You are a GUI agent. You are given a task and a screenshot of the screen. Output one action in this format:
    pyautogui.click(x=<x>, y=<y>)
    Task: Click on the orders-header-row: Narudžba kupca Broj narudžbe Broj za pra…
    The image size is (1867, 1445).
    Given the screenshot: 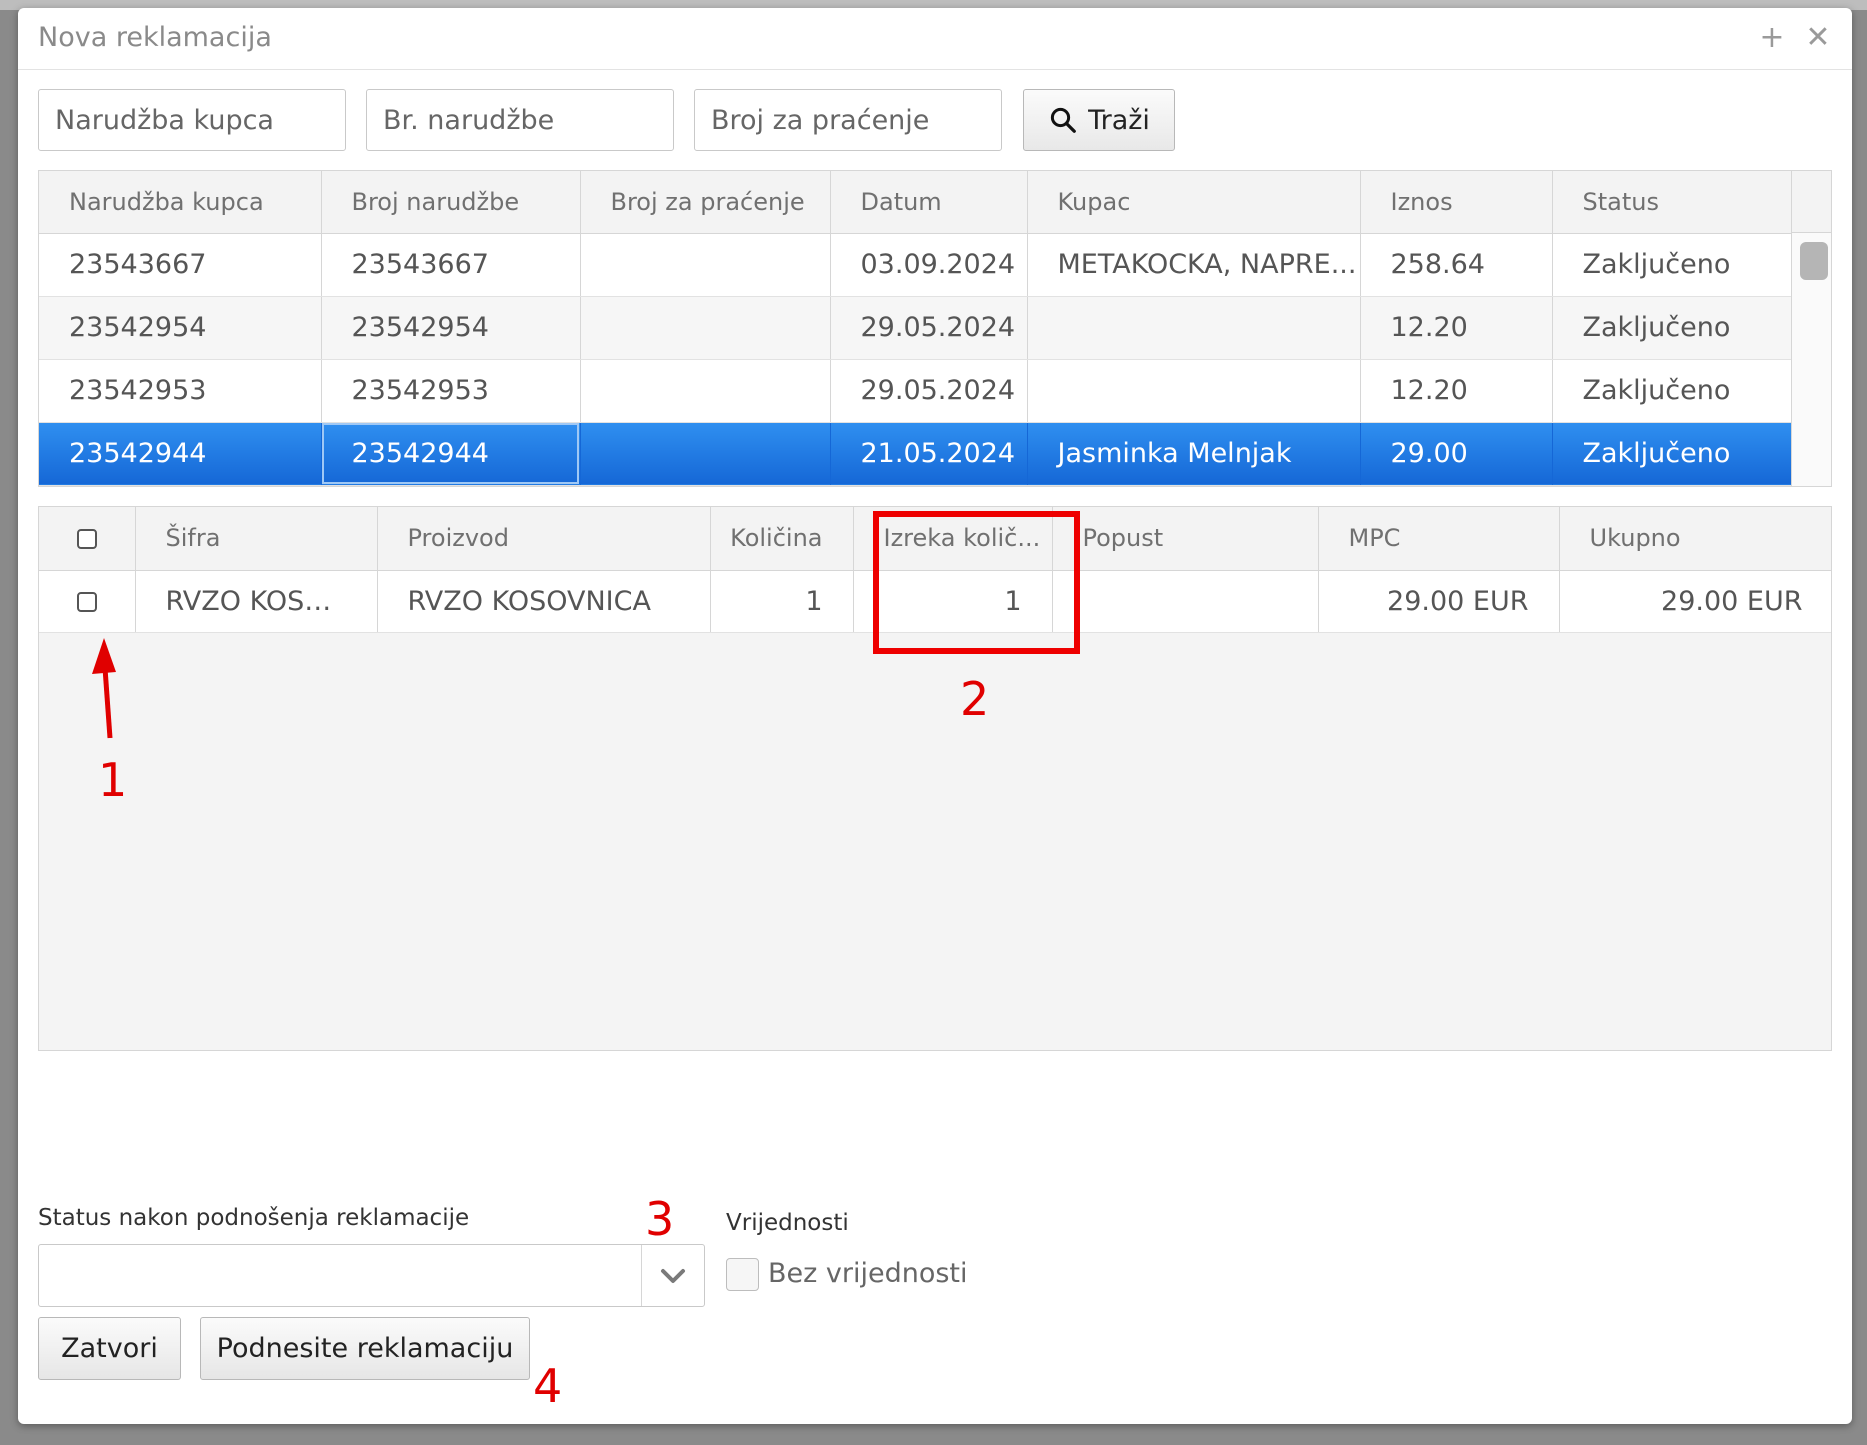 What is the action you would take?
    pyautogui.click(x=915, y=202)
    